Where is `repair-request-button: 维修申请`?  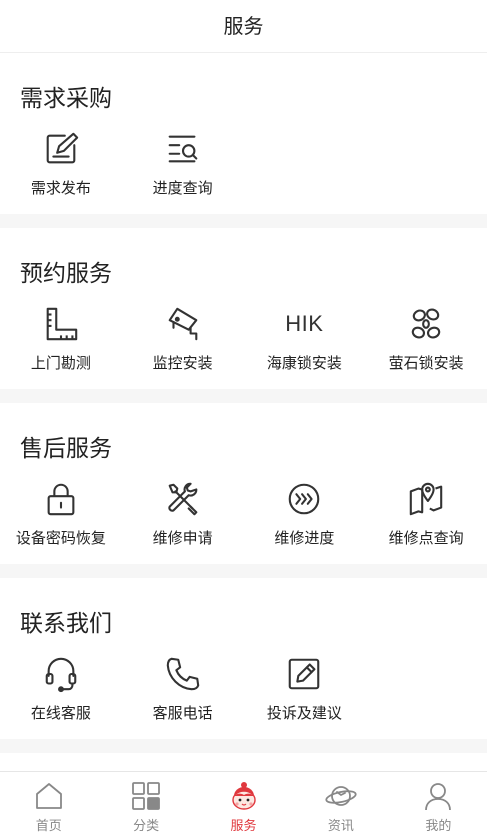 repair-request-button: 维修申请 is located at coordinates (183, 513).